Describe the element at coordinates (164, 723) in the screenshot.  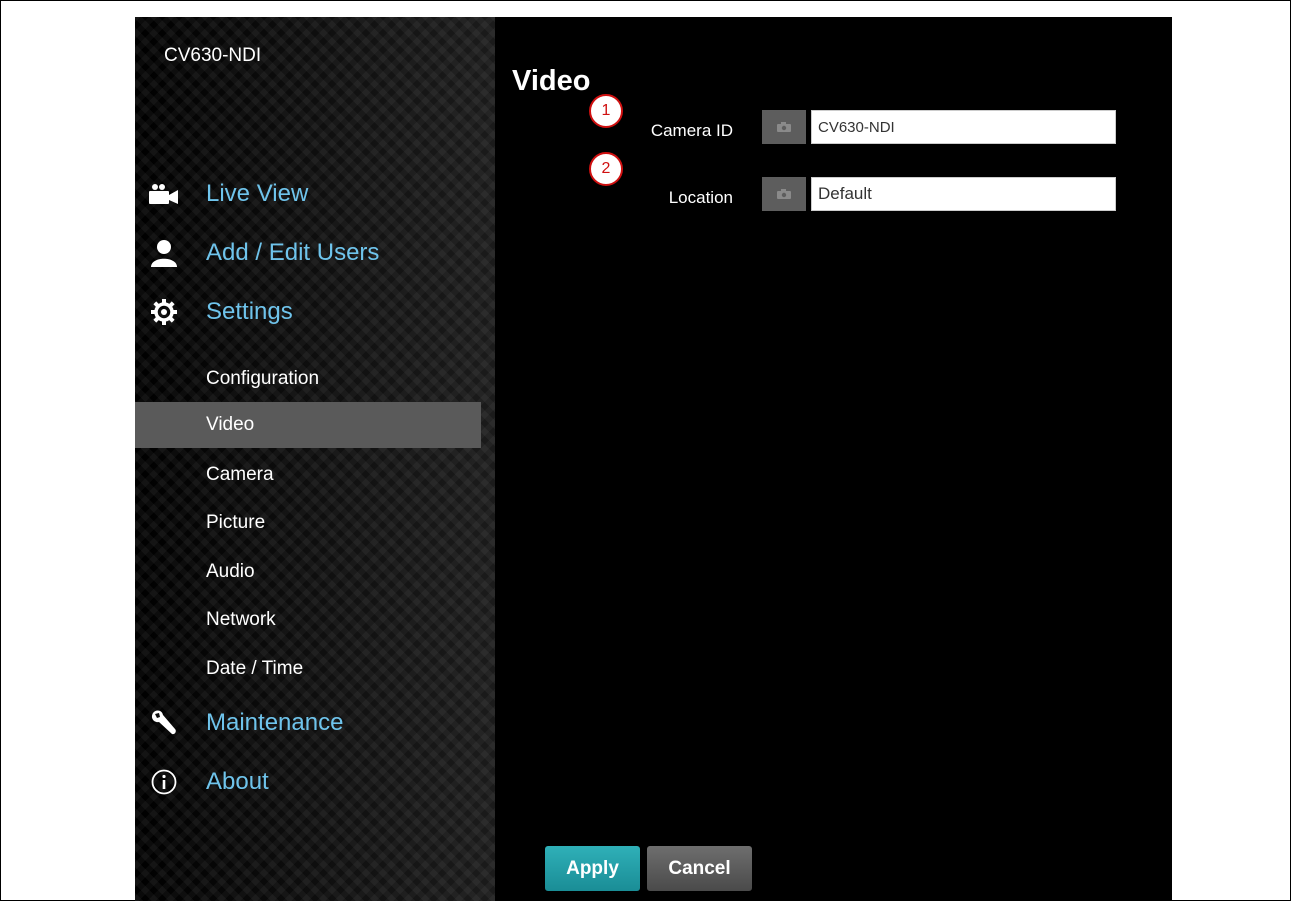
I see `wrench-icon` at that location.